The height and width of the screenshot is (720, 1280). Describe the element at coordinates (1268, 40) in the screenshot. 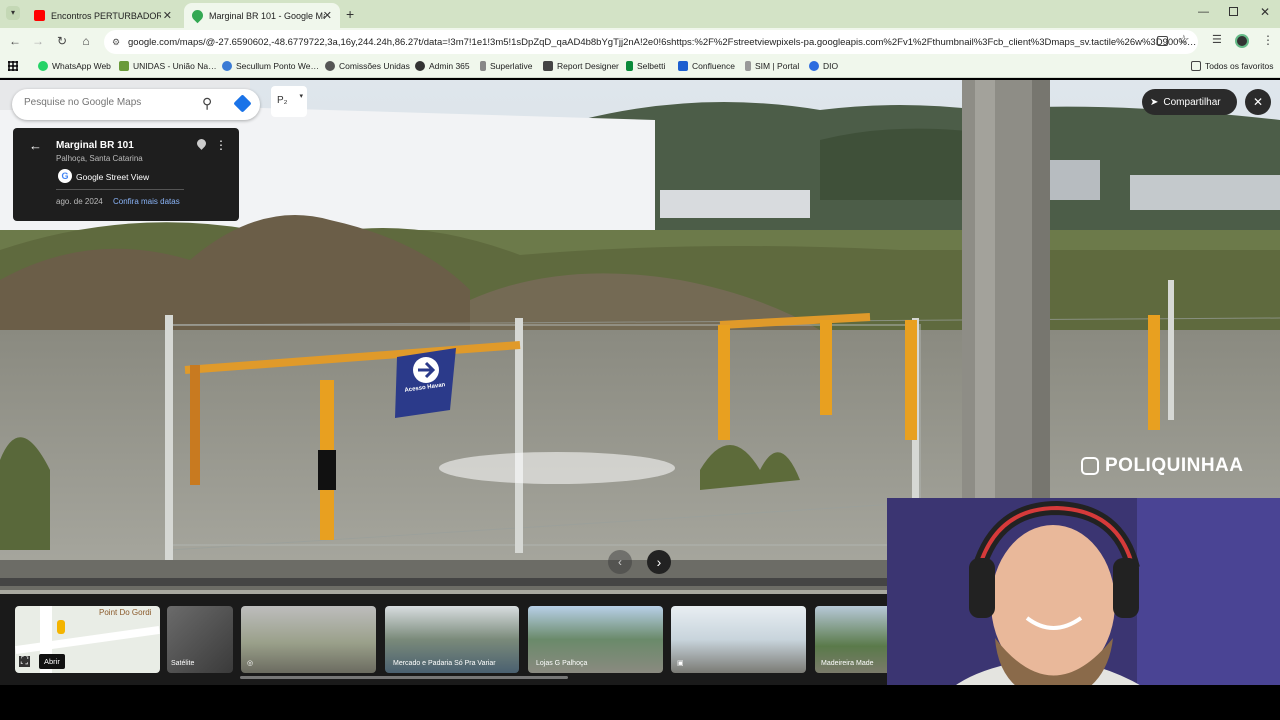

I see `menu-icon: ⋮` at that location.